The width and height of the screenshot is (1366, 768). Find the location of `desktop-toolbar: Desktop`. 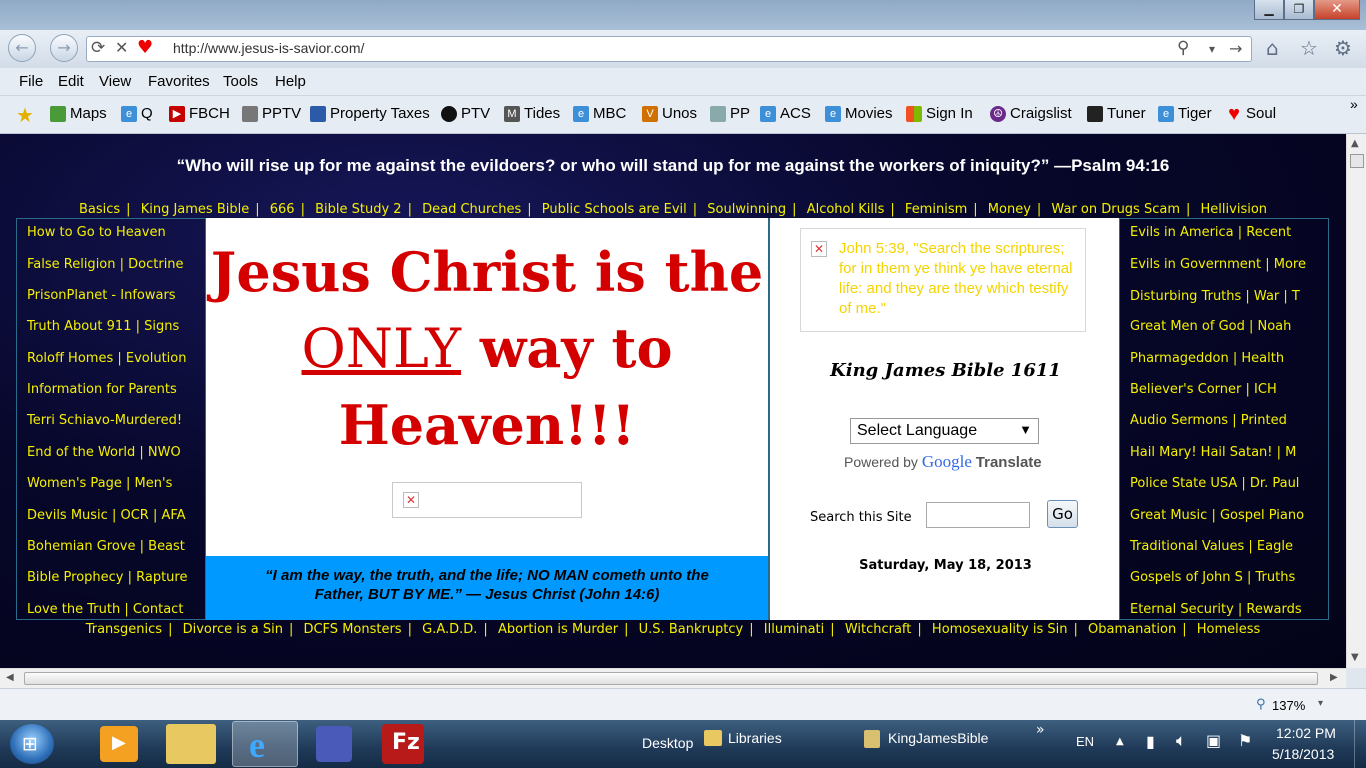

desktop-toolbar: Desktop is located at coordinates (667, 743).